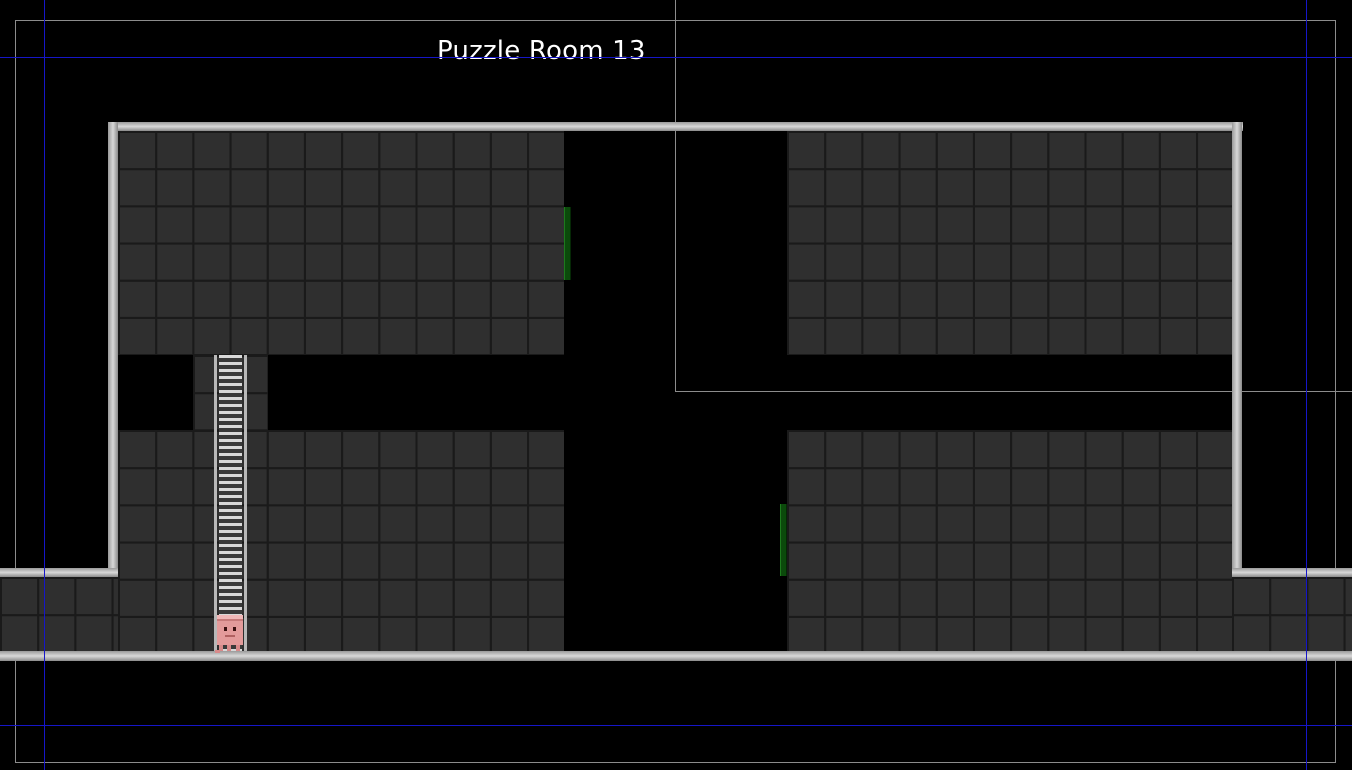 The height and width of the screenshot is (770, 1352). Describe the element at coordinates (44, 385) in the screenshot. I see `guide-line-vertical-left` at that location.